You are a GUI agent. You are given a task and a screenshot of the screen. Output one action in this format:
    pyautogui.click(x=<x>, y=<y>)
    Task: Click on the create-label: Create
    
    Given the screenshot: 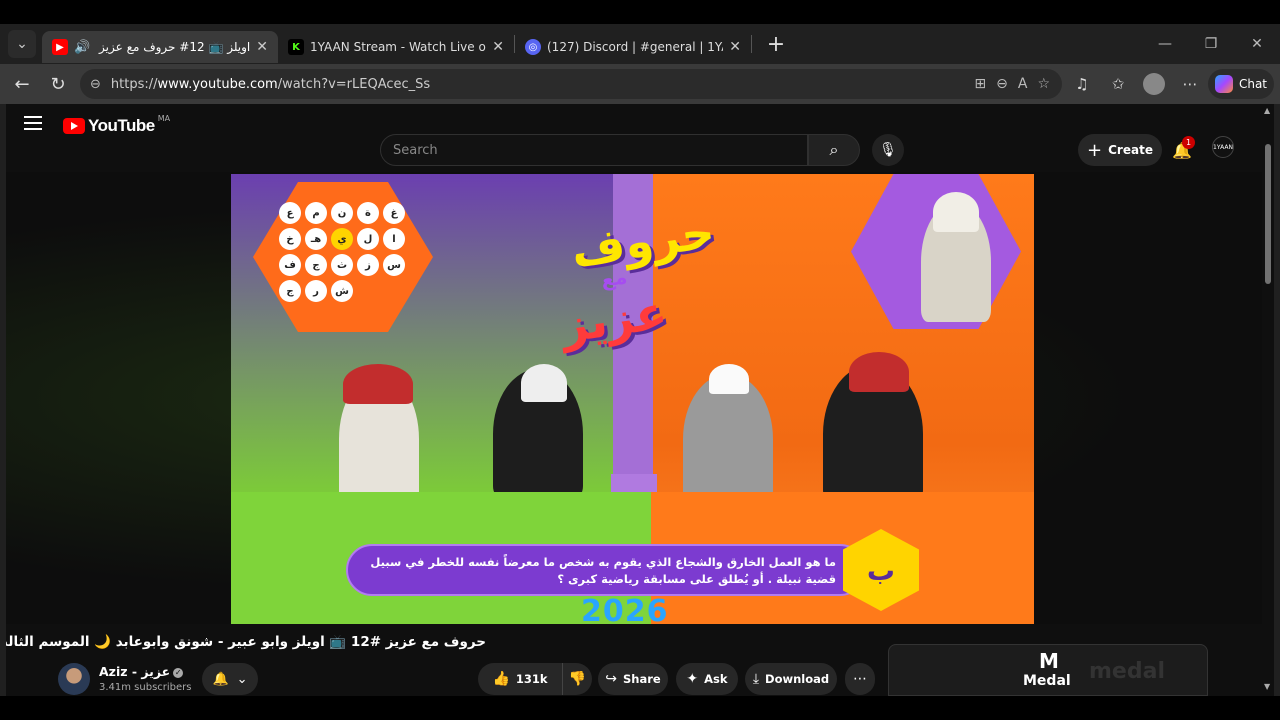 What is the action you would take?
    pyautogui.click(x=1130, y=150)
    